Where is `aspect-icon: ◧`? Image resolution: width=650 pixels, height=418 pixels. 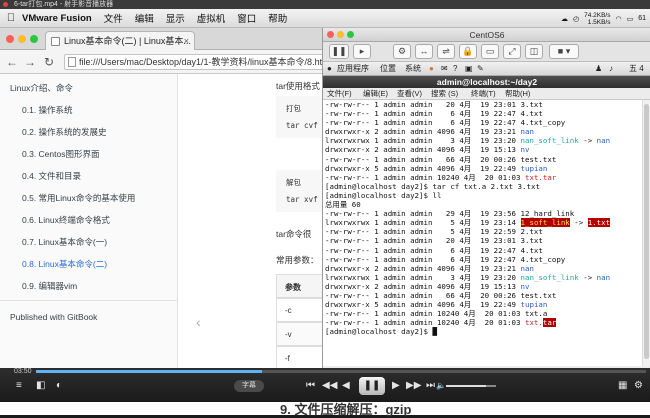
aspect-icon: ◧ is located at coordinates (40, 386).